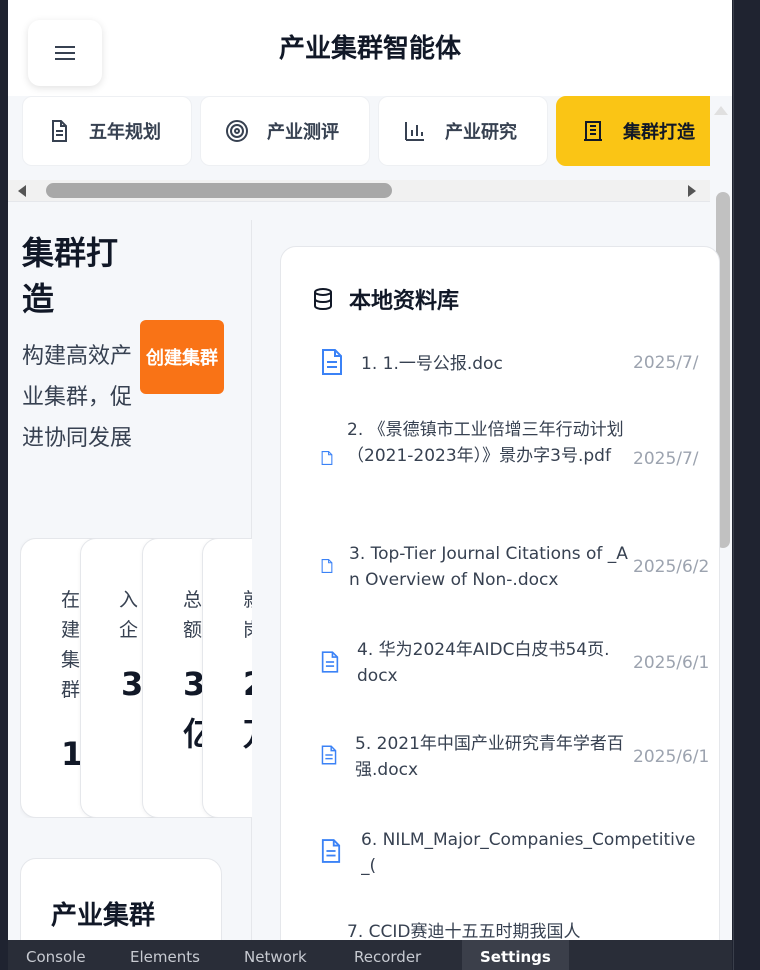 This screenshot has height=970, width=760. I want to click on bar-chart-icon, so click(414, 131).